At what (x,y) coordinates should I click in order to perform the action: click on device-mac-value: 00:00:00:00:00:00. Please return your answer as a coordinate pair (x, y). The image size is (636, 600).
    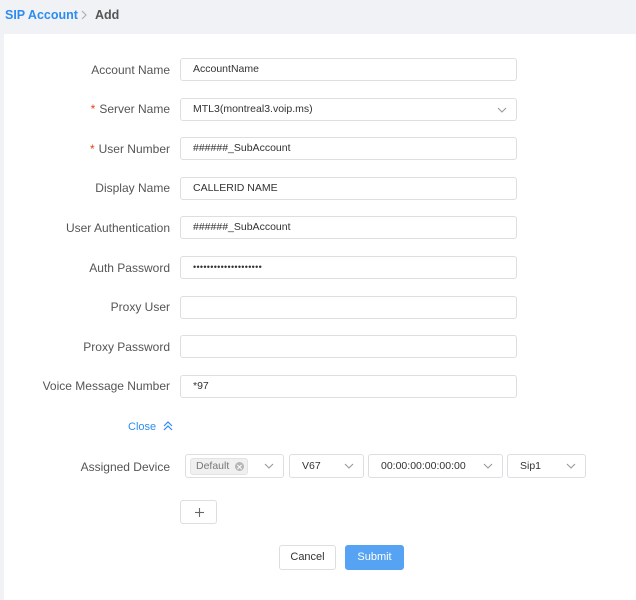
    Looking at the image, I should click on (423, 466).